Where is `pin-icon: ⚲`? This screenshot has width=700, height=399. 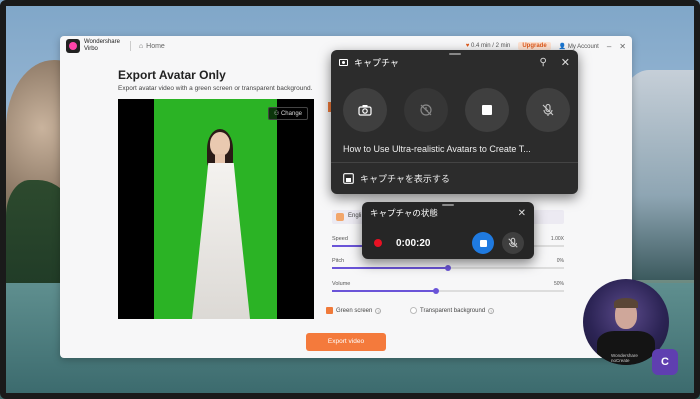
pin-icon: ⚲ is located at coordinates (542, 62).